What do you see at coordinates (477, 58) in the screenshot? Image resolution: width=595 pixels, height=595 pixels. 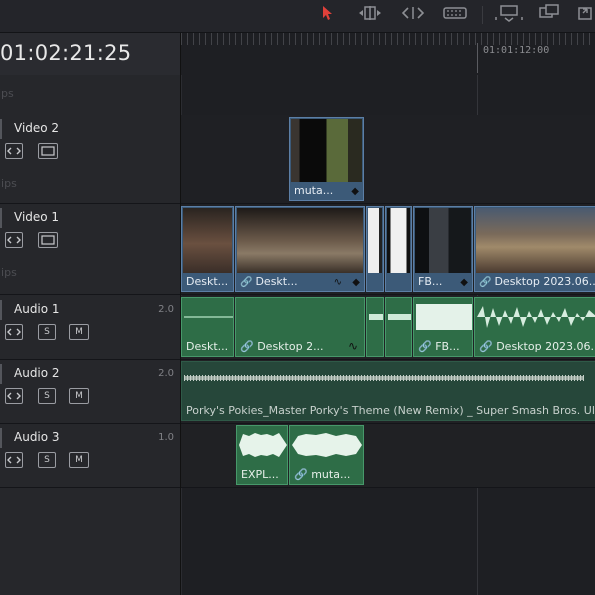 I see `ruler-major-tick` at bounding box center [477, 58].